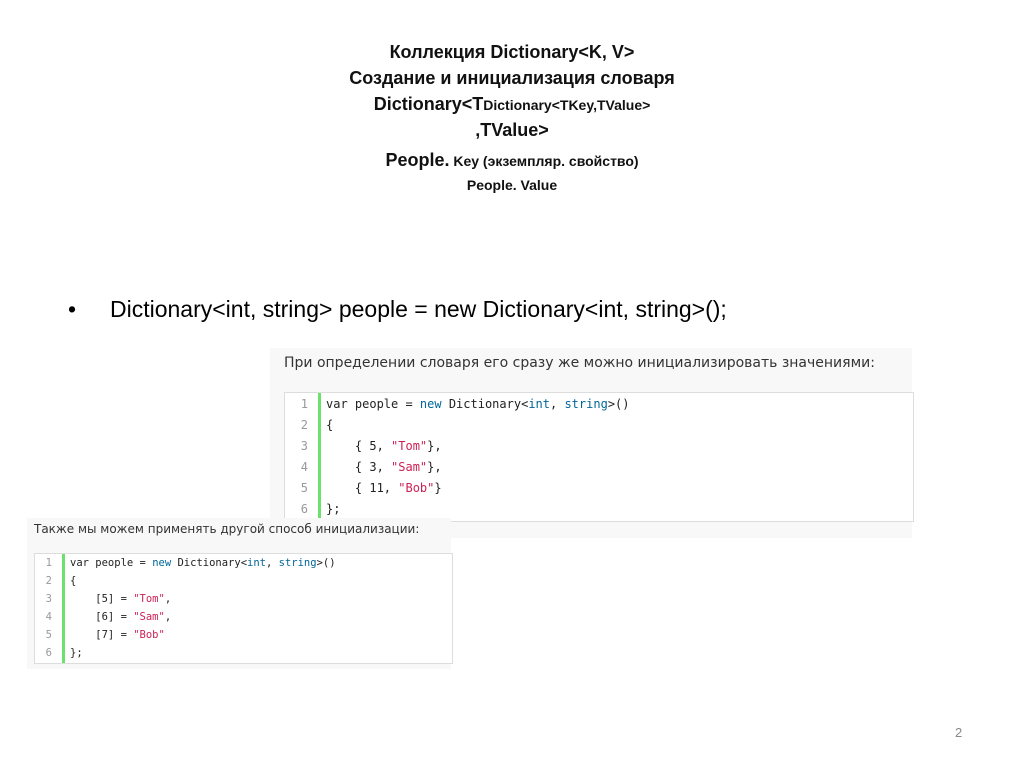  I want to click on code-token: [5] =, so click(102, 599).